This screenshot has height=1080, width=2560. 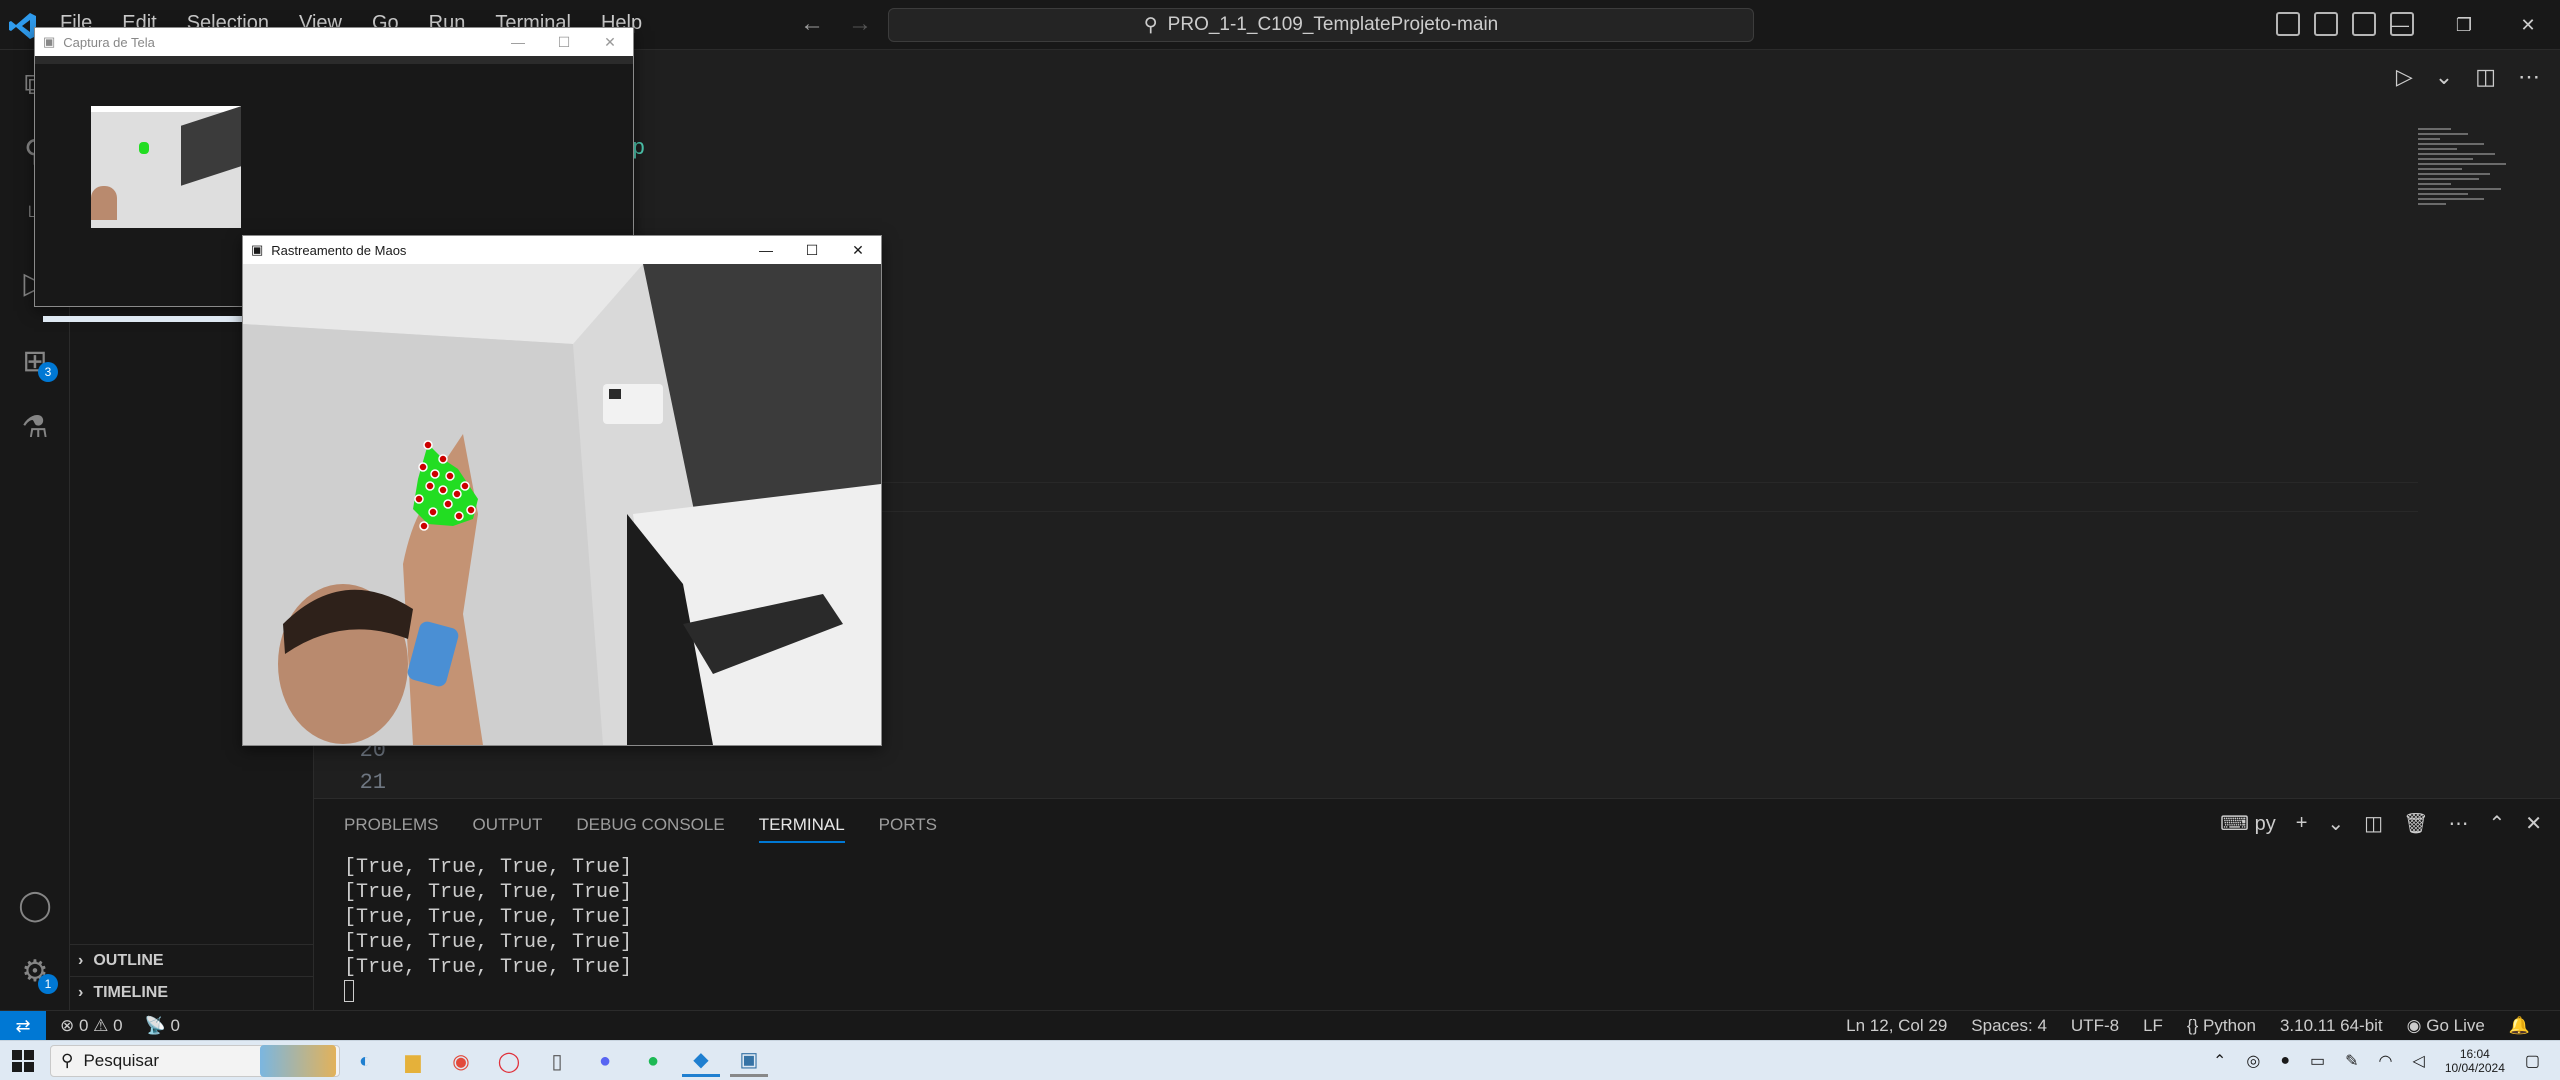 What do you see at coordinates (2285, 1061) in the screenshot?
I see `microphone-icon: ●` at bounding box center [2285, 1061].